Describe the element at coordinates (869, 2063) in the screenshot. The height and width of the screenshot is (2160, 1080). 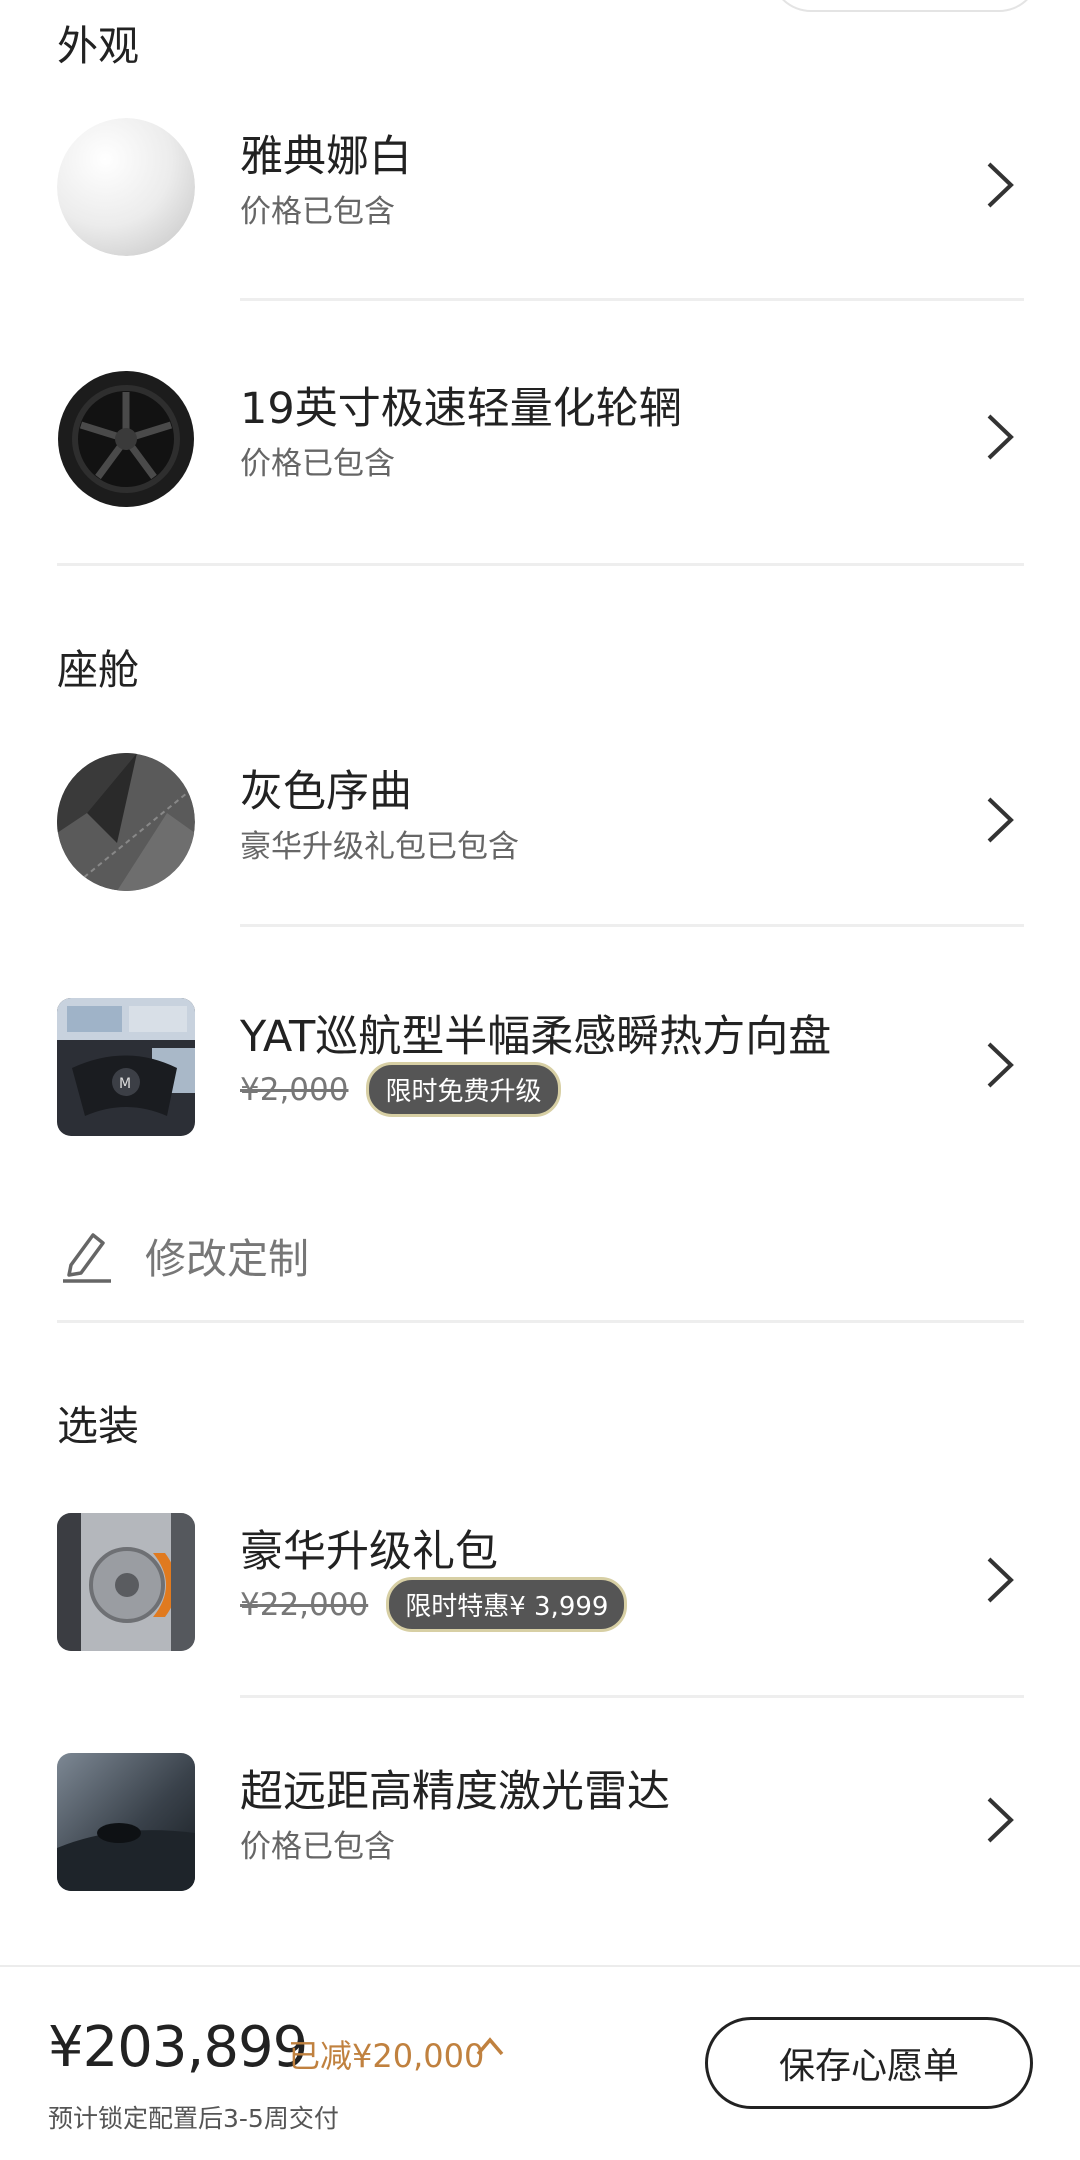
I see `save-wishlist-button: 保存心愿单` at that location.